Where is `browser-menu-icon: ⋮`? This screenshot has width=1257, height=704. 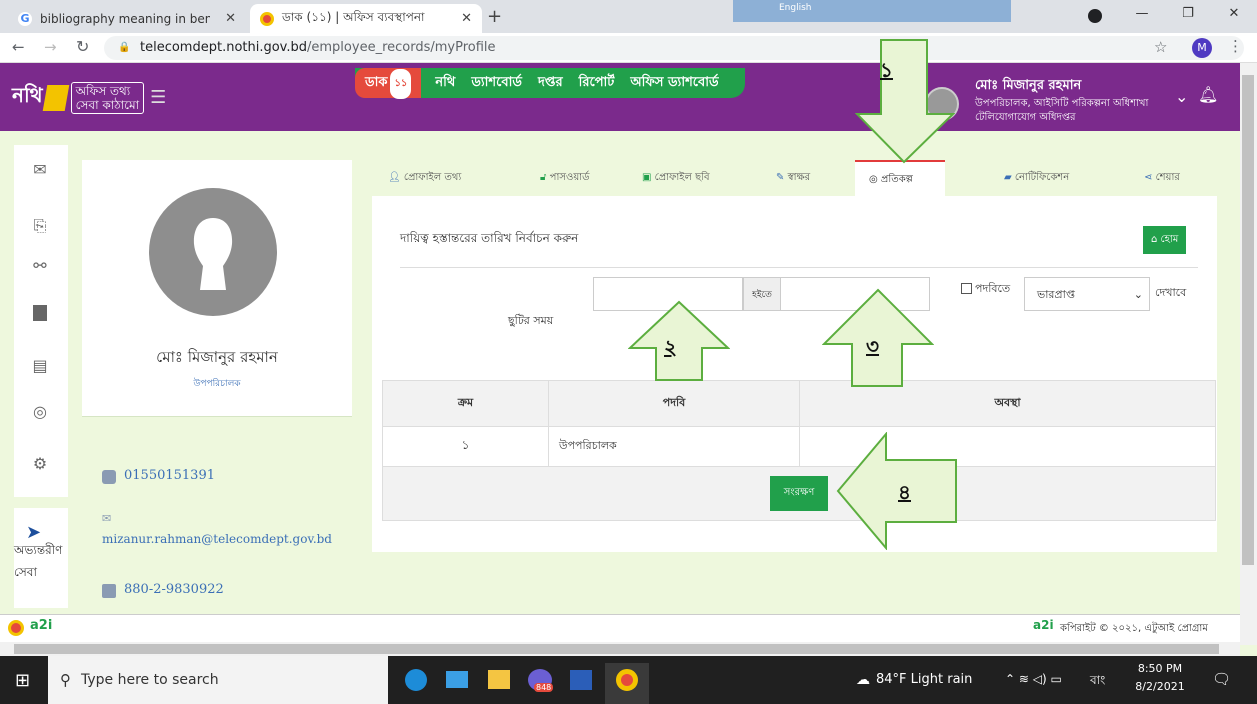 browser-menu-icon: ⋮ is located at coordinates (1235, 46).